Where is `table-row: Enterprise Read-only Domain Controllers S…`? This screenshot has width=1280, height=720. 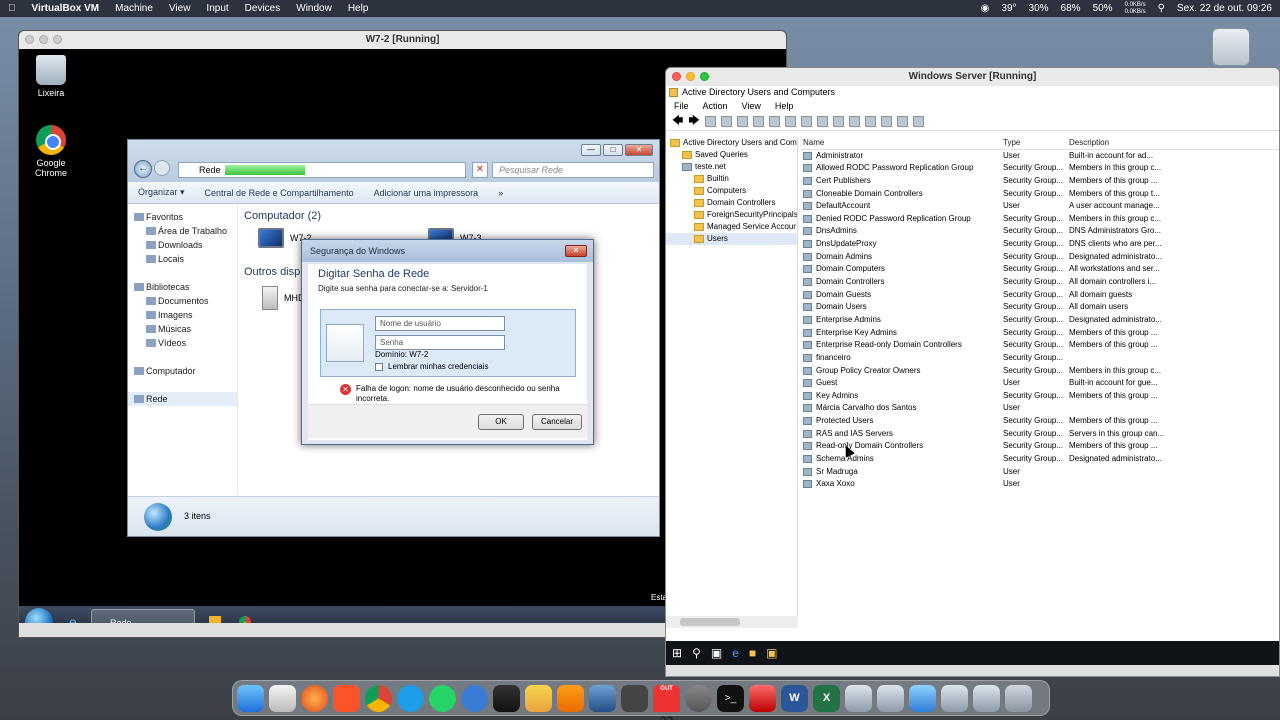 table-row: Enterprise Read-only Domain Controllers S… is located at coordinates (1040, 345).